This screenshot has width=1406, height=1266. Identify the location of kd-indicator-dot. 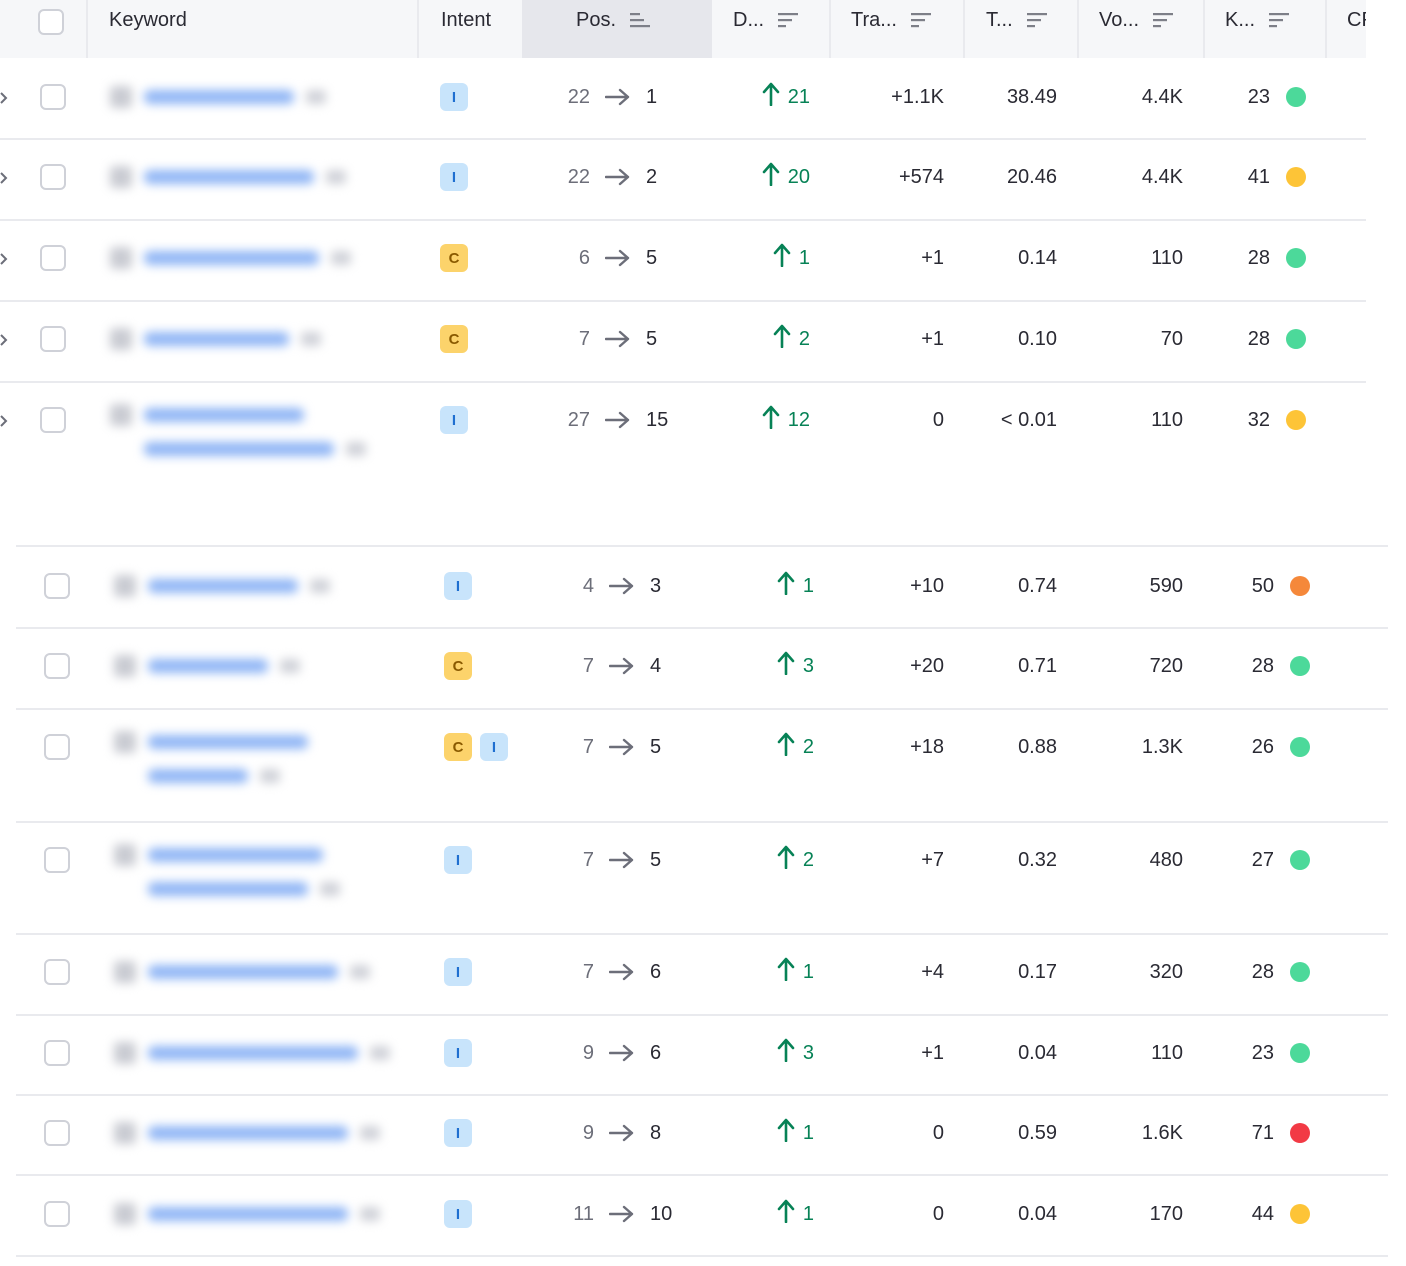
(1300, 666).